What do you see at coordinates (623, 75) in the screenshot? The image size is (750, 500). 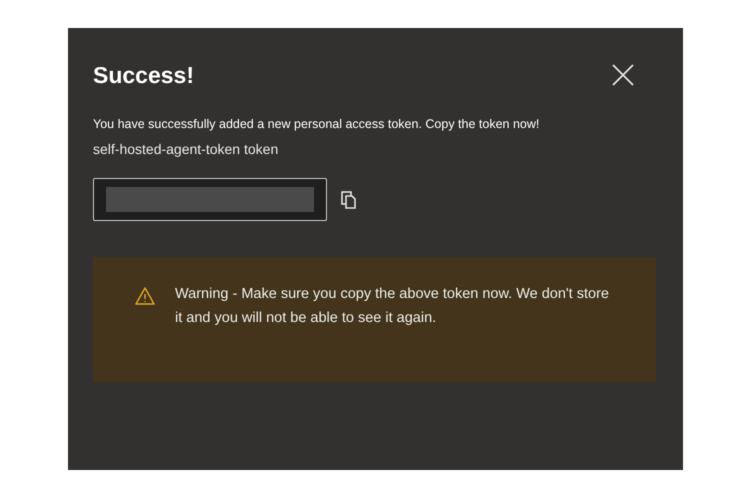 I see `close-icon` at bounding box center [623, 75].